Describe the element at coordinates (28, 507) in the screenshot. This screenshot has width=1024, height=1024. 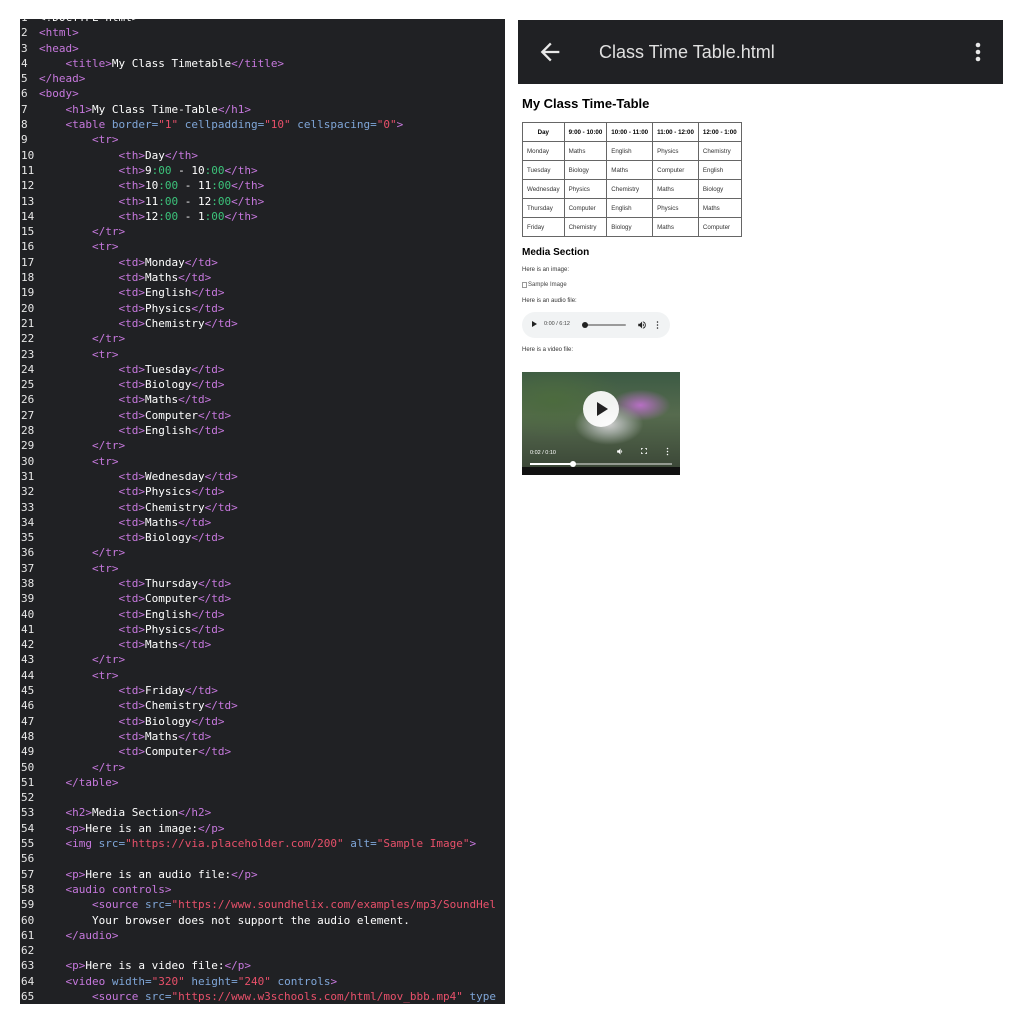
I see `line-number: 33` at that location.